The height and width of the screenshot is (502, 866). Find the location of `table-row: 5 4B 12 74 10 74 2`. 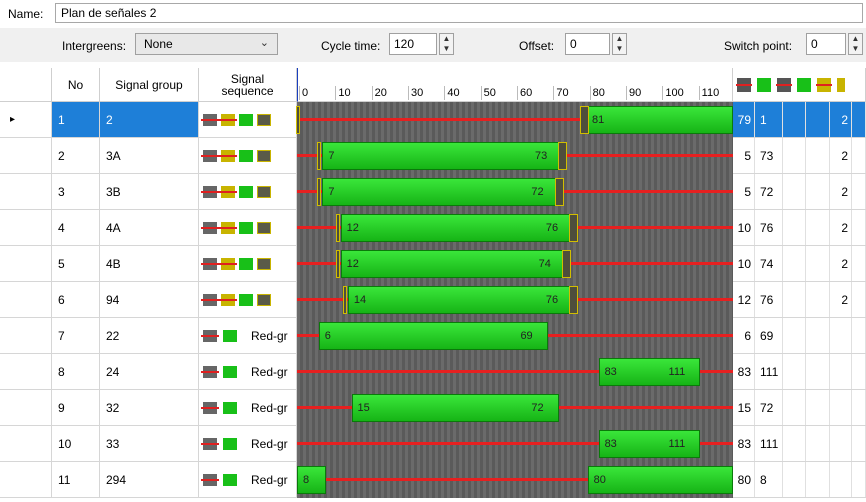

table-row: 5 4B 12 74 10 74 2 is located at coordinates (433, 264).